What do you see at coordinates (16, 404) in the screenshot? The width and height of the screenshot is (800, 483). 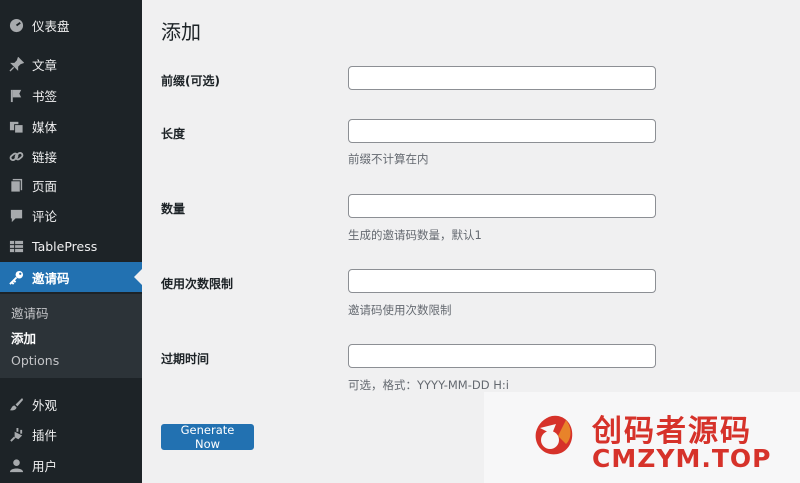 I see `brush-icon` at bounding box center [16, 404].